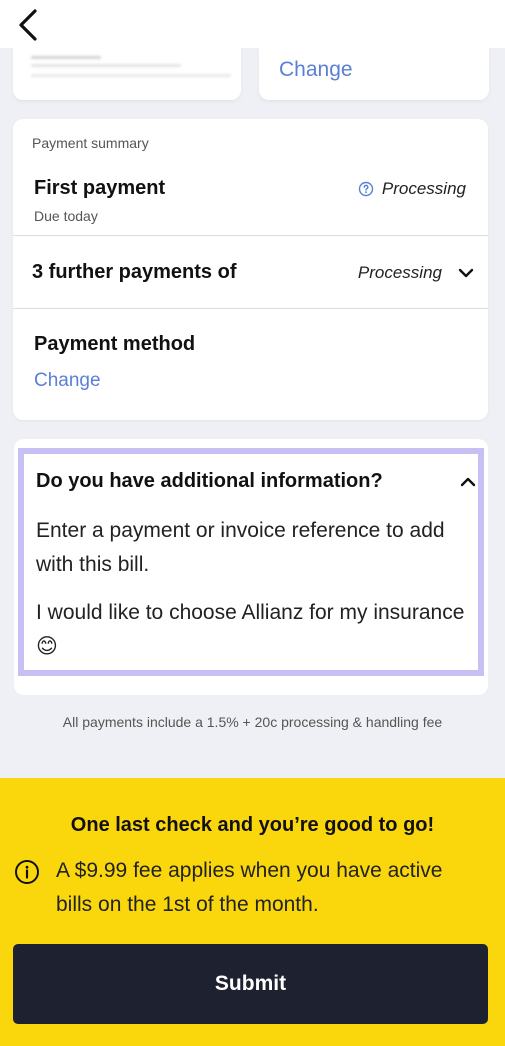  I want to click on chevron-left-icon, so click(28, 25).